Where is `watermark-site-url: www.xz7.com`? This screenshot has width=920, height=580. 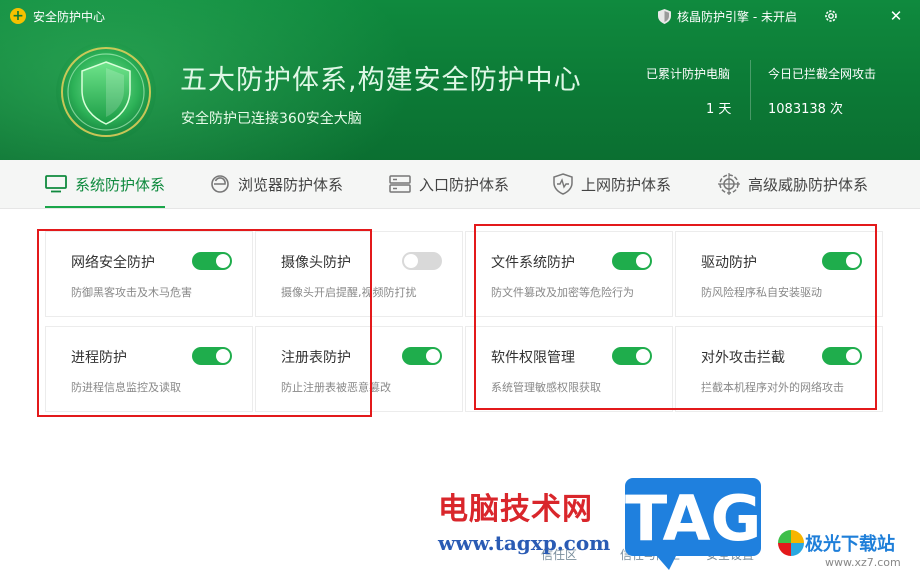
watermark-site-url: www.xz7.com is located at coordinates (863, 562).